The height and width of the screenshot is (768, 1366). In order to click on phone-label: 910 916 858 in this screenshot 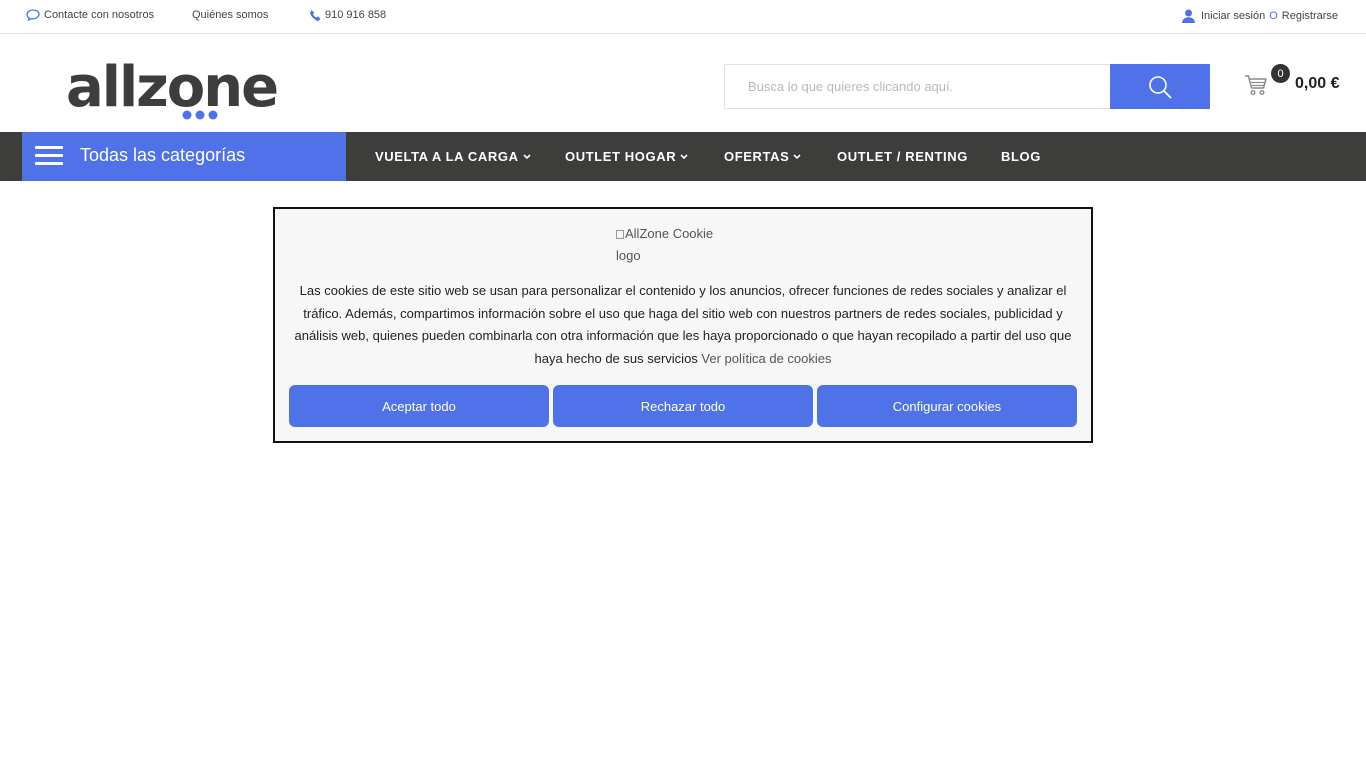, I will do `click(356, 15)`.